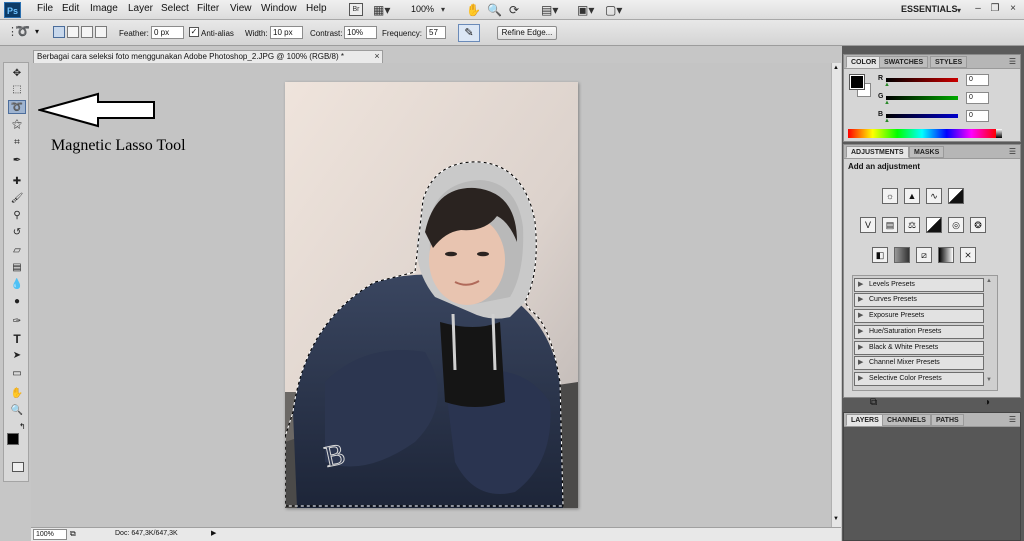 Image resolution: width=1024 pixels, height=541 pixels. What do you see at coordinates (857, 82) in the screenshot?
I see `panel-foreground-swatch` at bounding box center [857, 82].